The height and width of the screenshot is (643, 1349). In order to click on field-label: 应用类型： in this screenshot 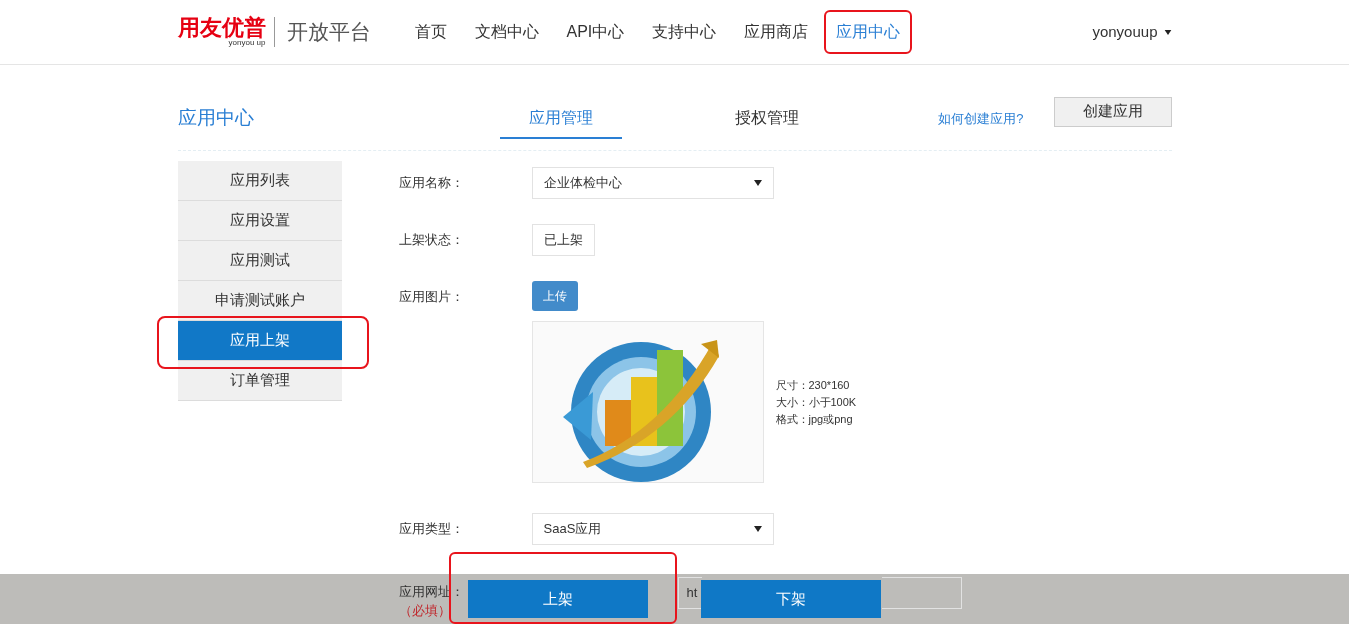, I will do `click(431, 529)`.